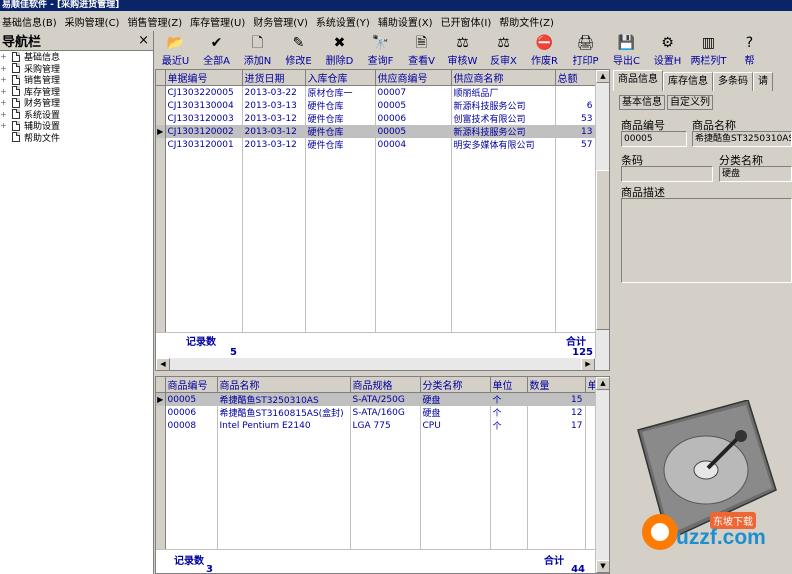 The image size is (792, 574). Describe the element at coordinates (528, 21) in the screenshot. I see `menu-item: 帮助文件(Z)` at that location.